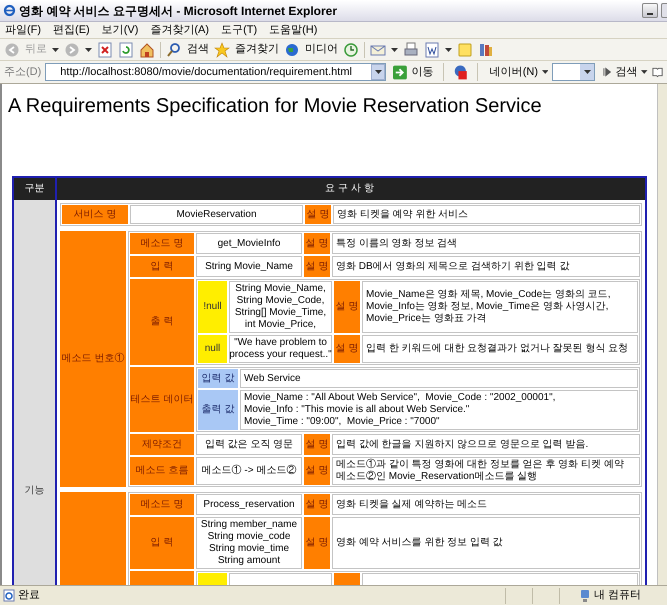  I want to click on value-cell: 메소드①과 같이 특정 영화에 대한 정보를 얻은 후 영화 티켓 예약 메소드②인 Movie_Reservation메소드를 실행, so click(486, 471).